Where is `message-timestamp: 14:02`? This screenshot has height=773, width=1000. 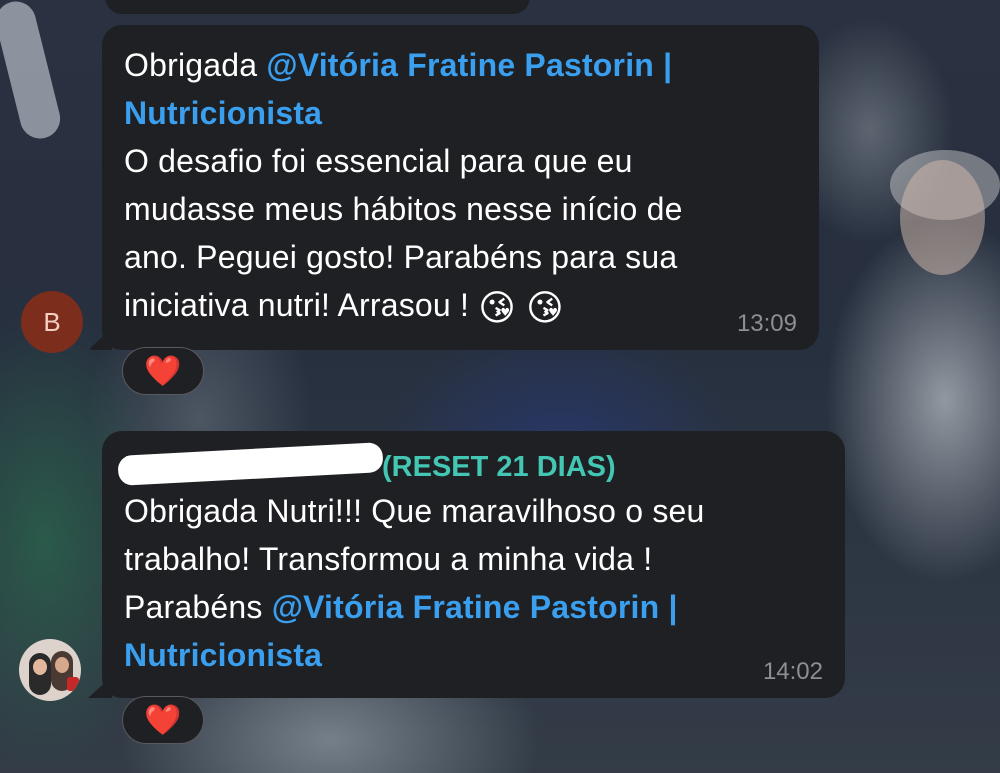 message-timestamp: 14:02 is located at coordinates (792, 671).